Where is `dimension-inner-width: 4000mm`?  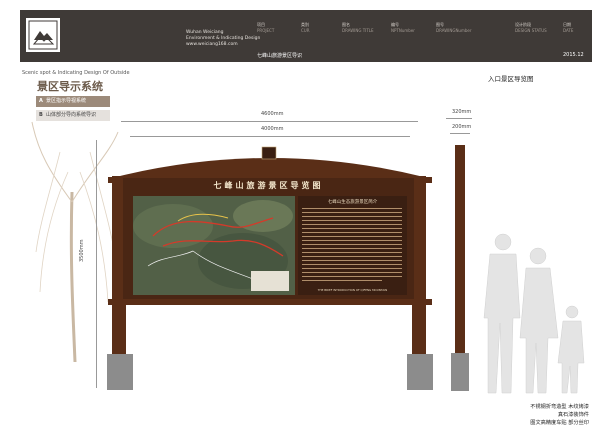 dimension-inner-width: 4000mm is located at coordinates (272, 129).